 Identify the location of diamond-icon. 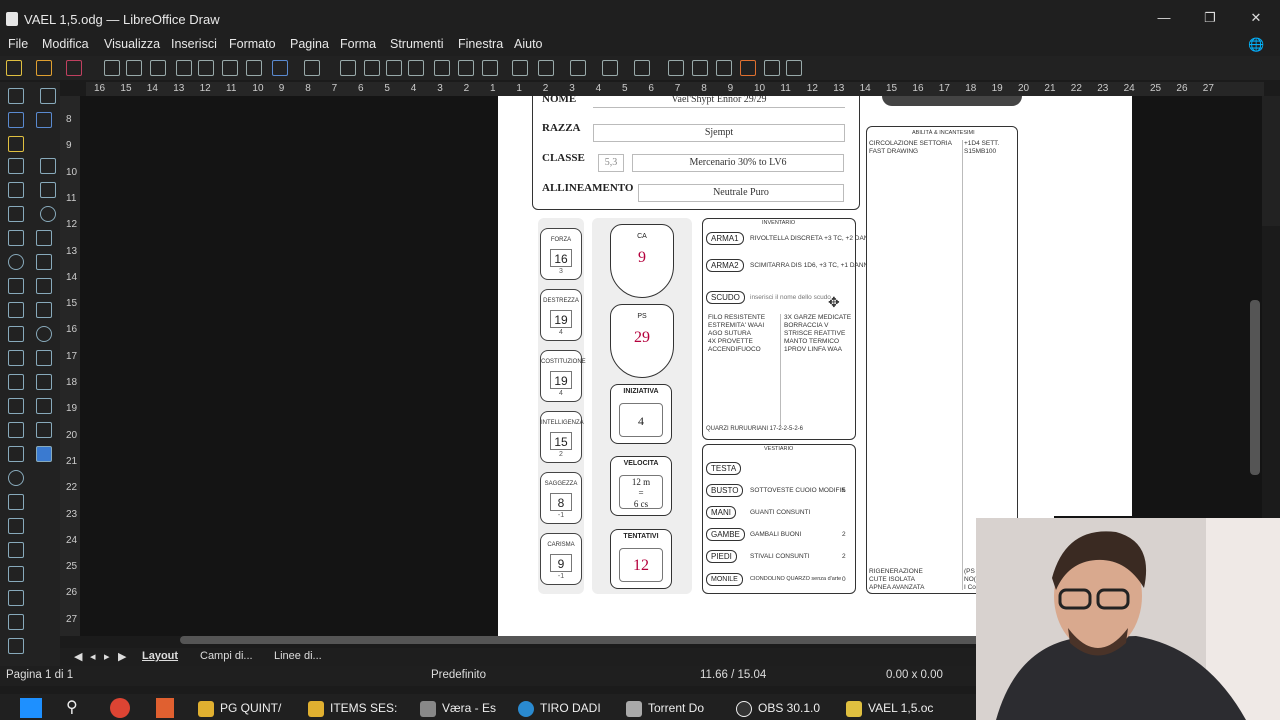
(44, 310).